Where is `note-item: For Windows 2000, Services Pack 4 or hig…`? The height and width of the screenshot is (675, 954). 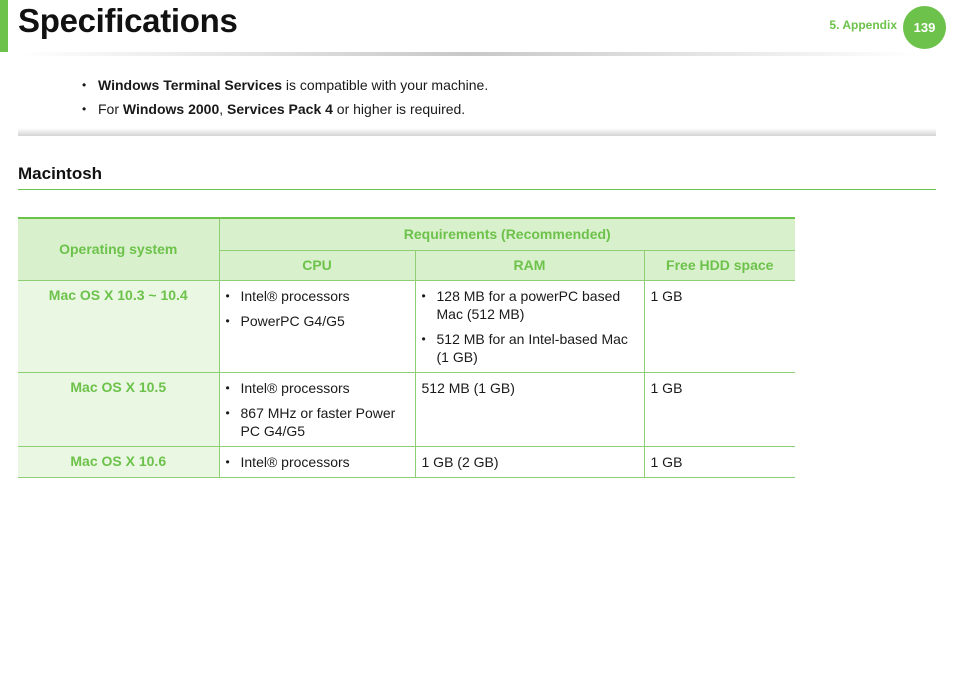
note-item: For Windows 2000, Services Pack 4 or hig… is located at coordinates (285, 112).